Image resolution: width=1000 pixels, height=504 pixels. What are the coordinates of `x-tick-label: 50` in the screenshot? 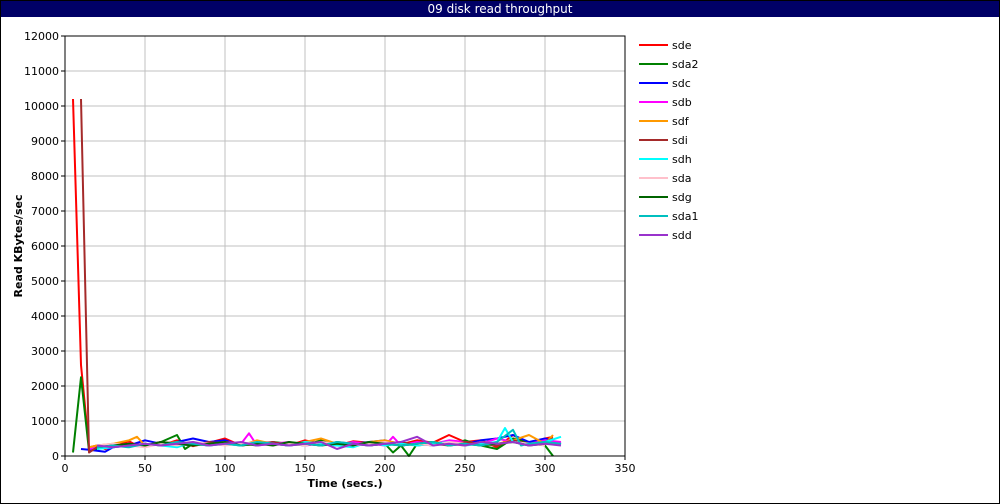 It's located at (145, 468).